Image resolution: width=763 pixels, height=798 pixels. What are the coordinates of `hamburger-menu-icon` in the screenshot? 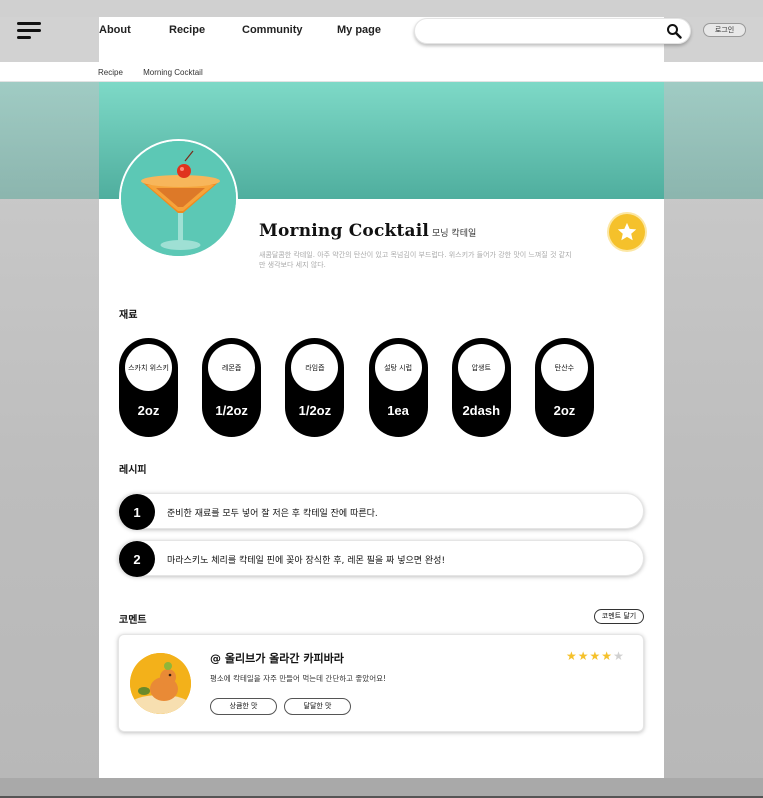 It's located at (29, 31).